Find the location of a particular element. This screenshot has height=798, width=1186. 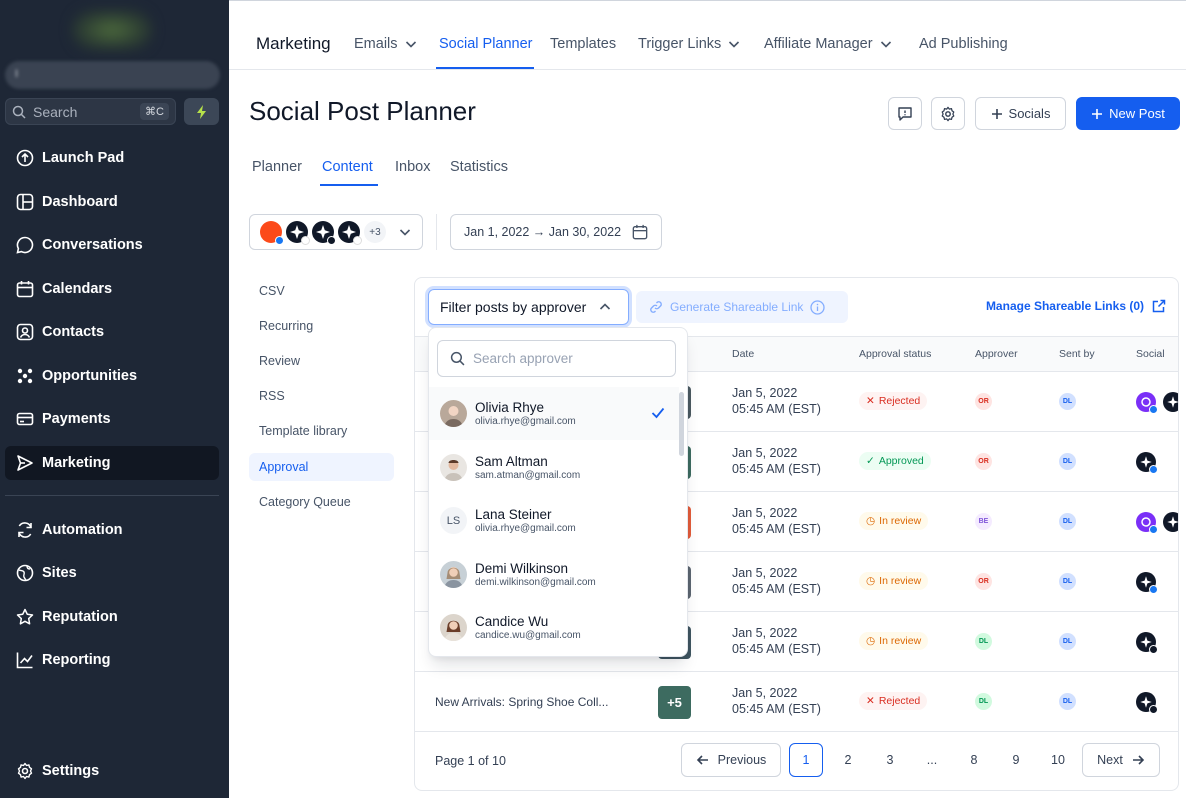

automation-icon is located at coordinates (25, 530).